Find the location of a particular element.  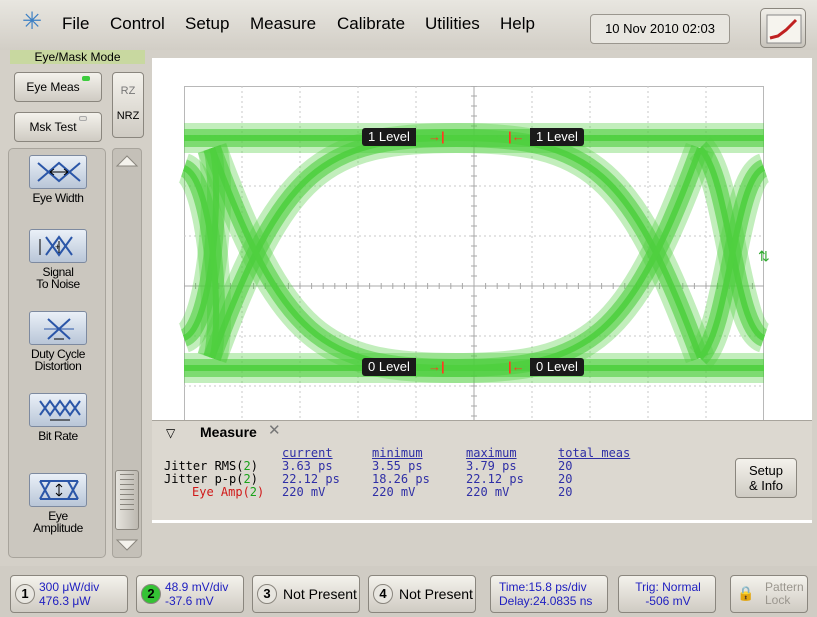

header-maximum: maximum is located at coordinates (491, 453).